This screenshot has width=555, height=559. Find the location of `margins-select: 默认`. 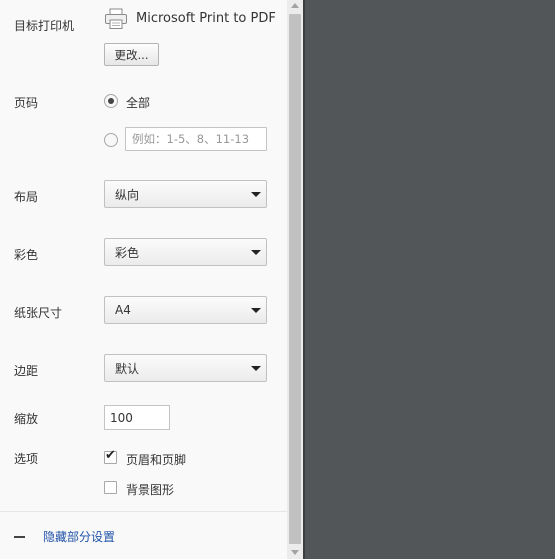

margins-select: 默认 is located at coordinates (185, 368).